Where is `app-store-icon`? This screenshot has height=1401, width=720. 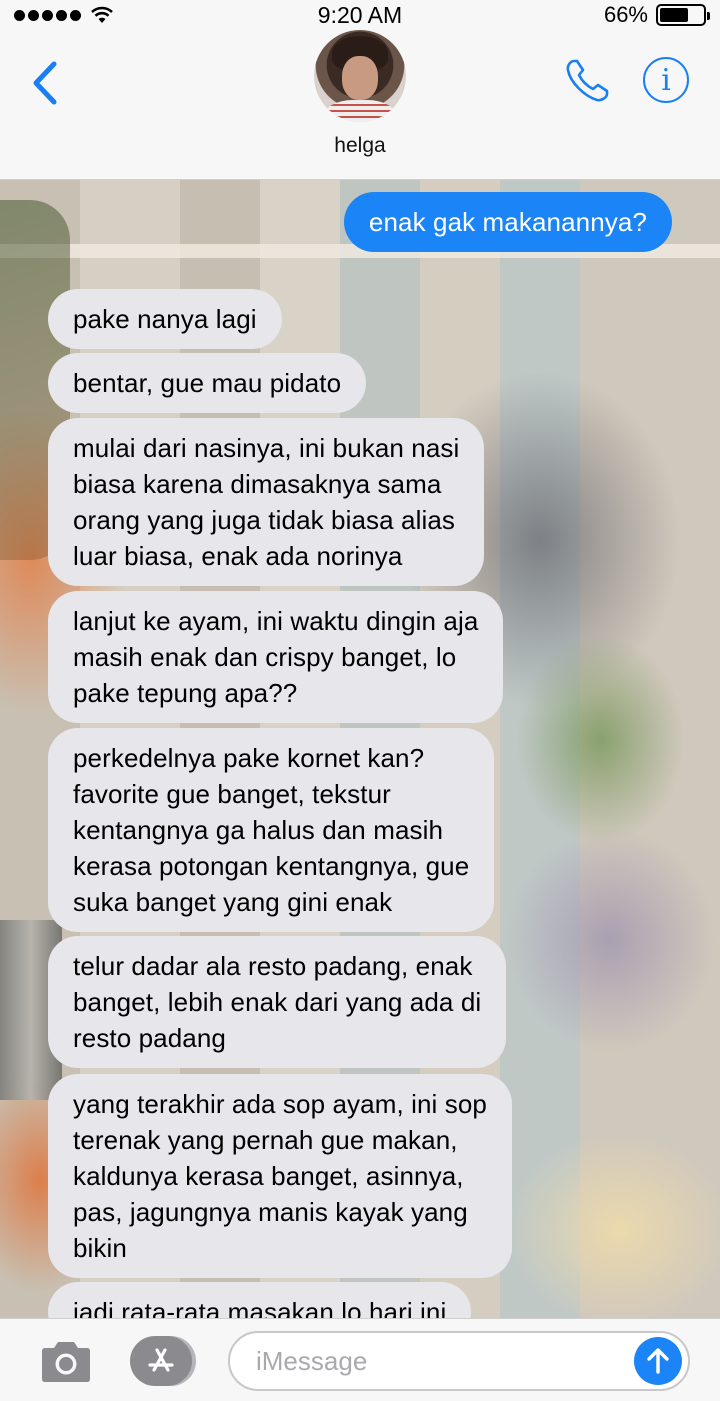
app-store-icon is located at coordinates (161, 1360).